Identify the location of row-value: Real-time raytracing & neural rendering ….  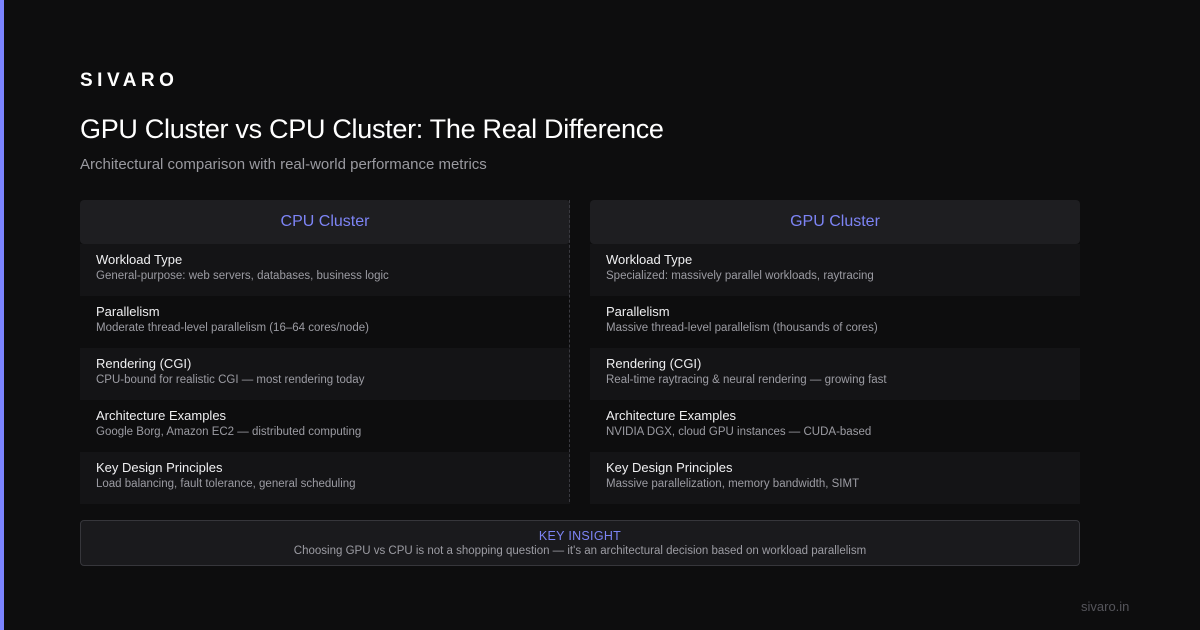
(746, 380).